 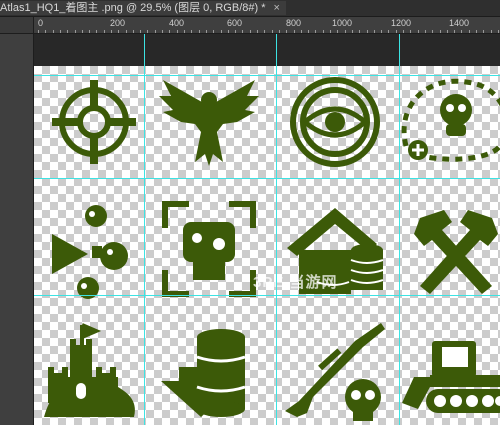 I want to click on bulldozer-icon, so click(x=448, y=371).